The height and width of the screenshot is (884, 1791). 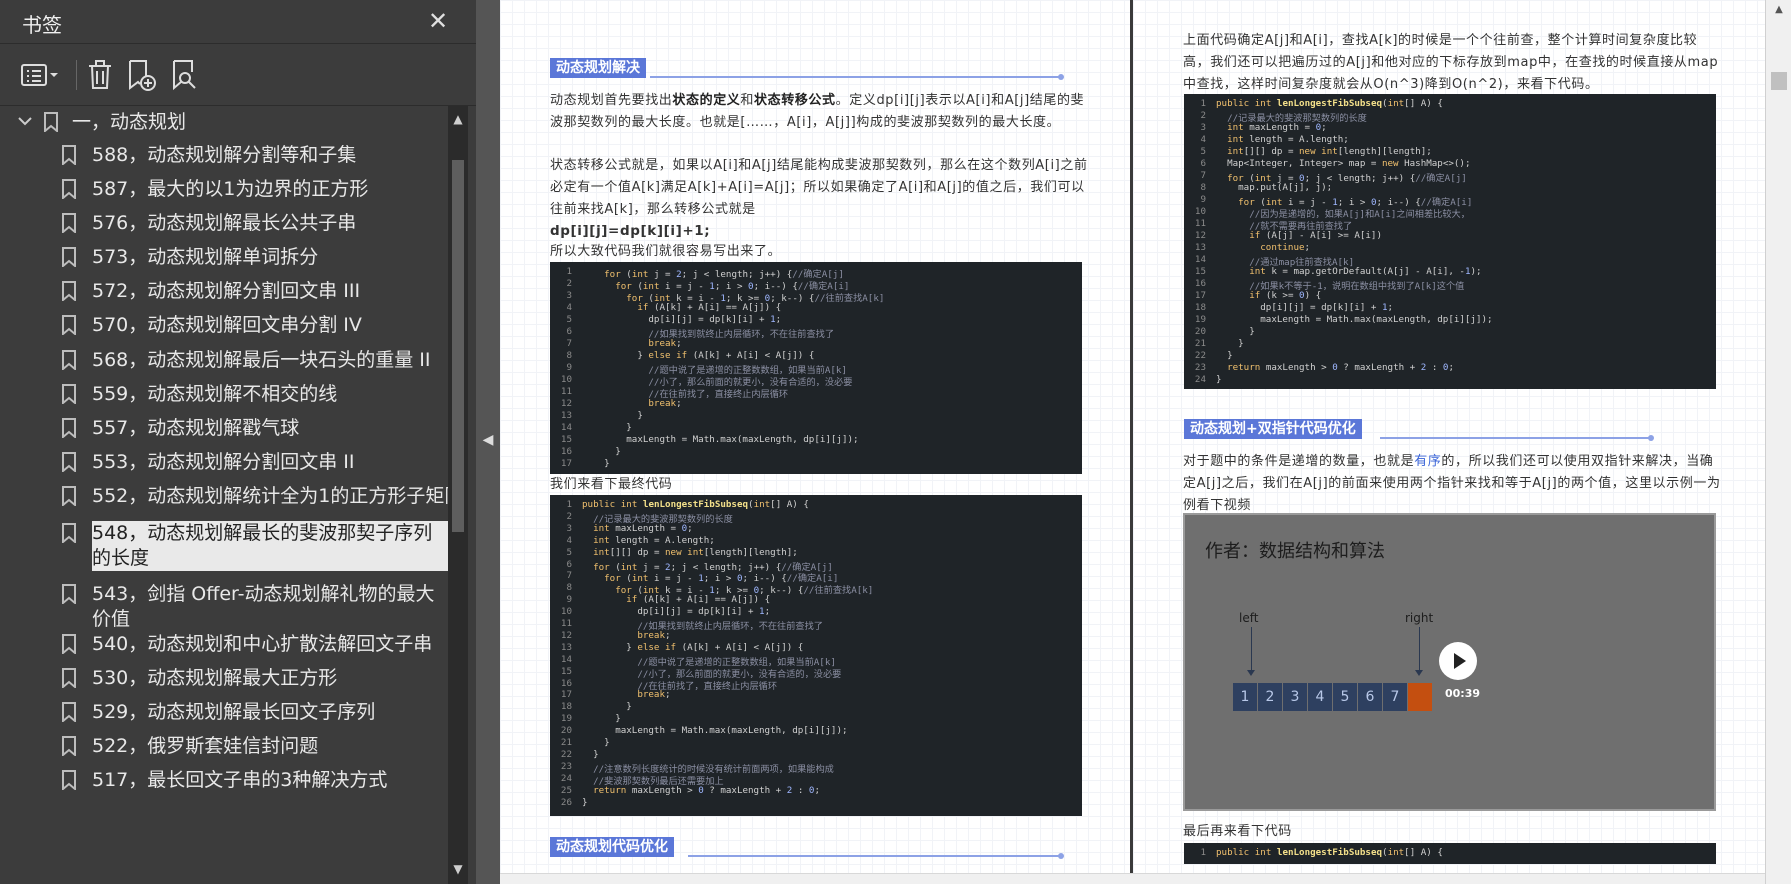 I want to click on video-duration: 00:39, so click(x=1463, y=693).